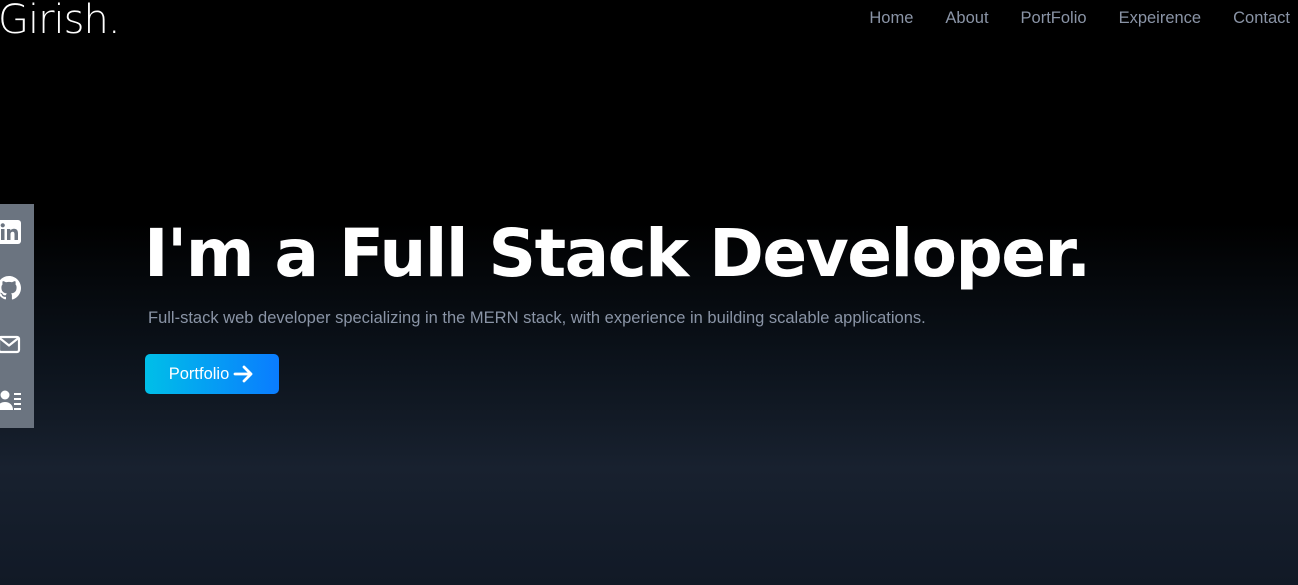 The image size is (1298, 585). Describe the element at coordinates (199, 373) in the screenshot. I see `portfolio-button-label: Portfolio` at that location.